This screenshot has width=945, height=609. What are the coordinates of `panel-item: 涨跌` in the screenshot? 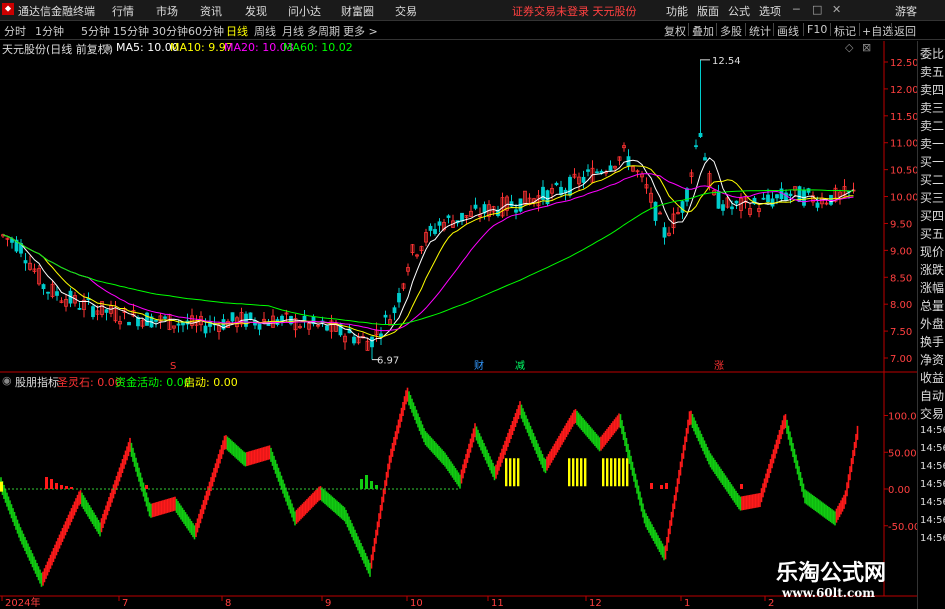 It's located at (932, 270).